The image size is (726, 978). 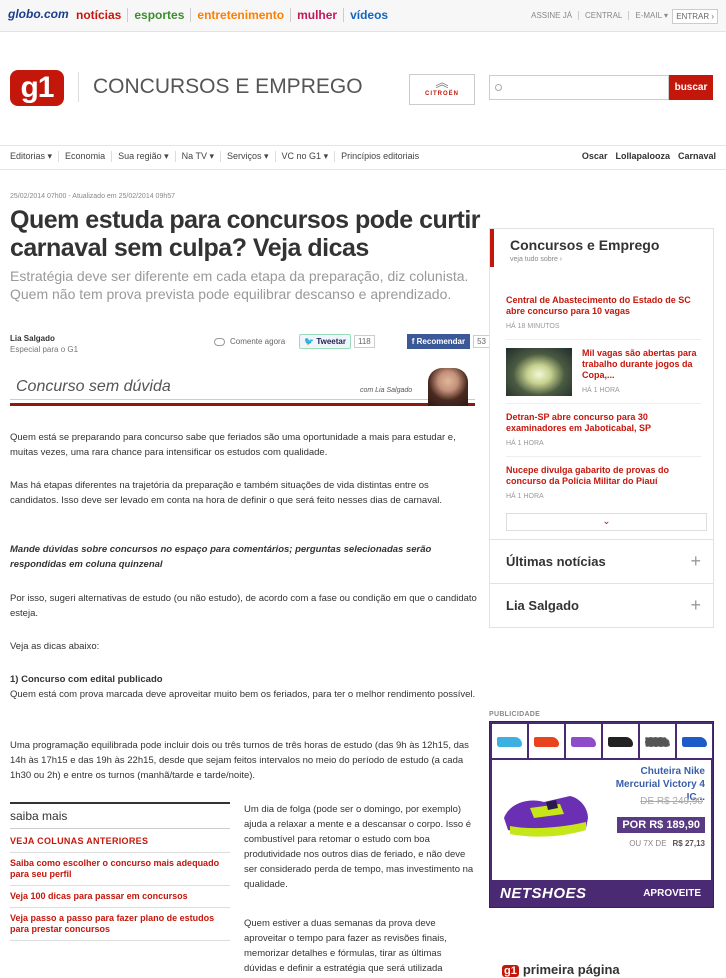 What do you see at coordinates (242, 399) in the screenshot?
I see `banner-rule` at bounding box center [242, 399].